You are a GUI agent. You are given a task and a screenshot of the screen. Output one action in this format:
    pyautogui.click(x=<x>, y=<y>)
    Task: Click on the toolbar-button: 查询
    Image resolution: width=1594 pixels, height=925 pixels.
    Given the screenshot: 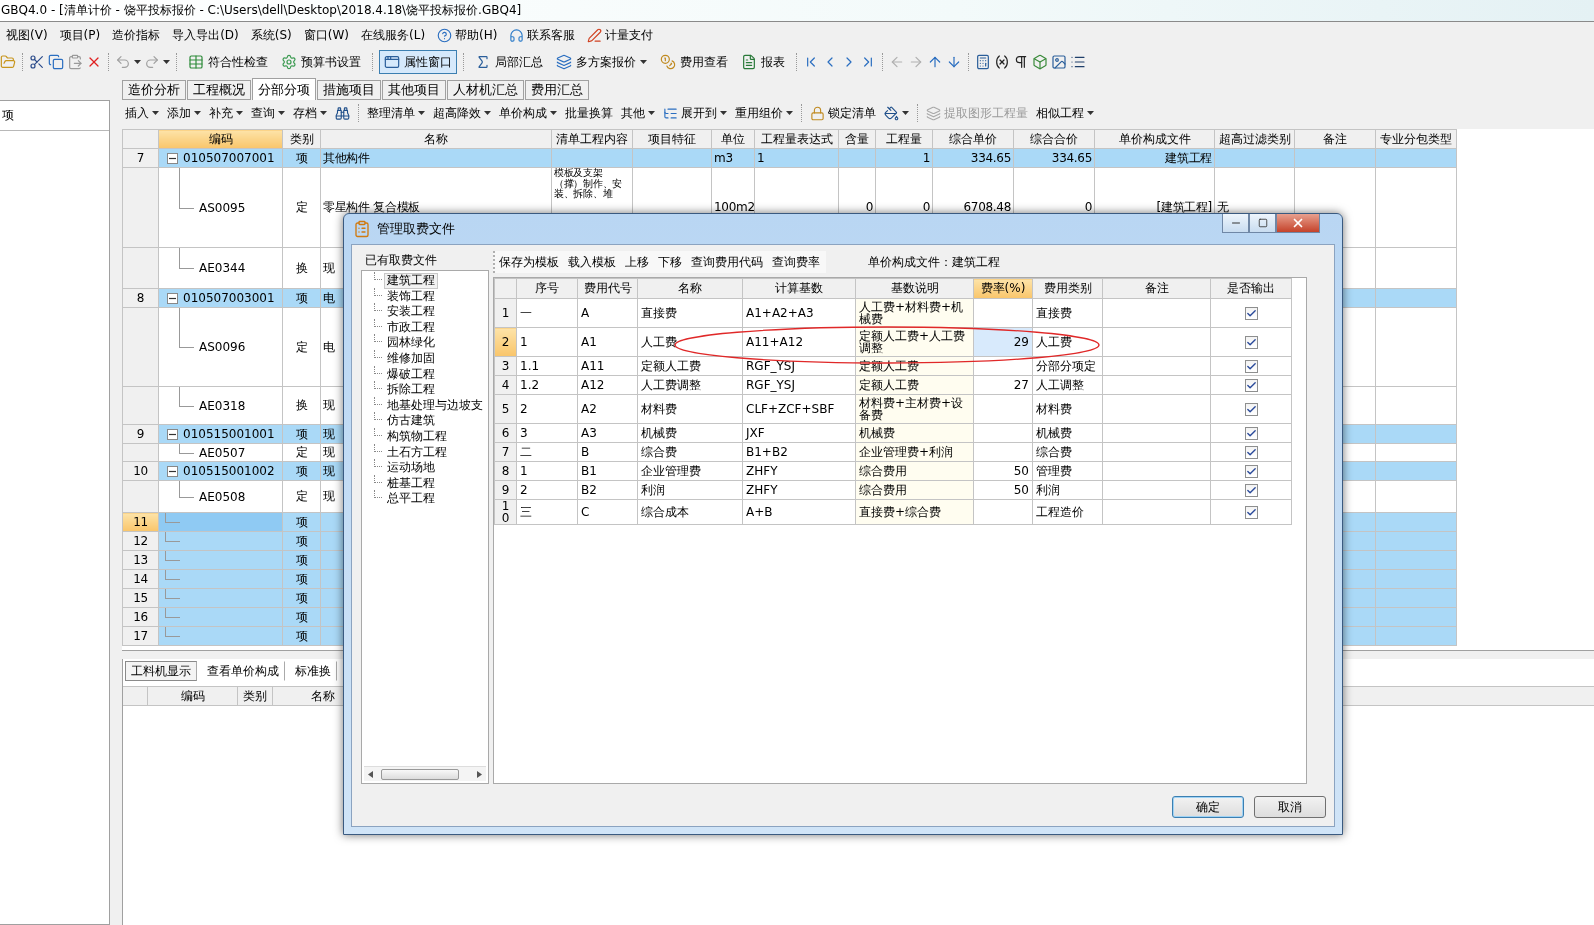 What is the action you would take?
    pyautogui.click(x=268, y=113)
    